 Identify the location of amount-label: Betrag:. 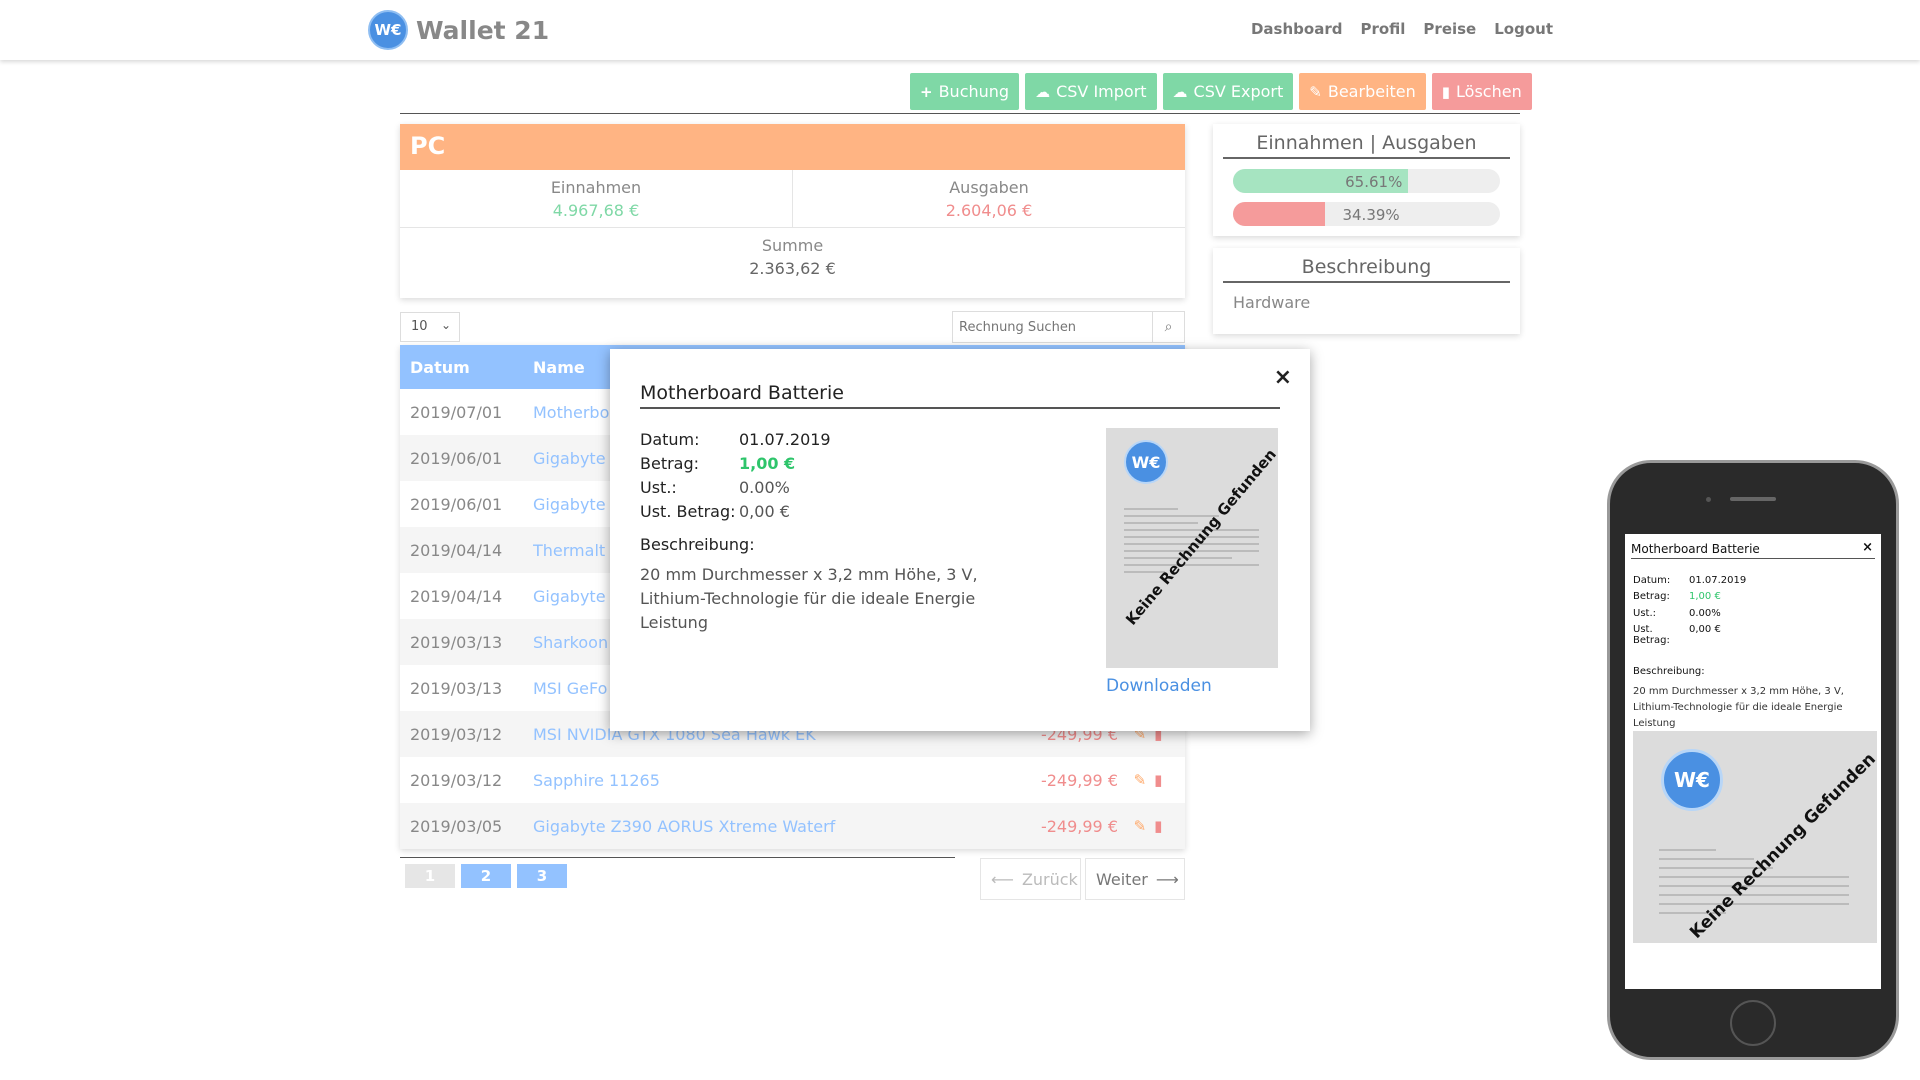
(670, 463).